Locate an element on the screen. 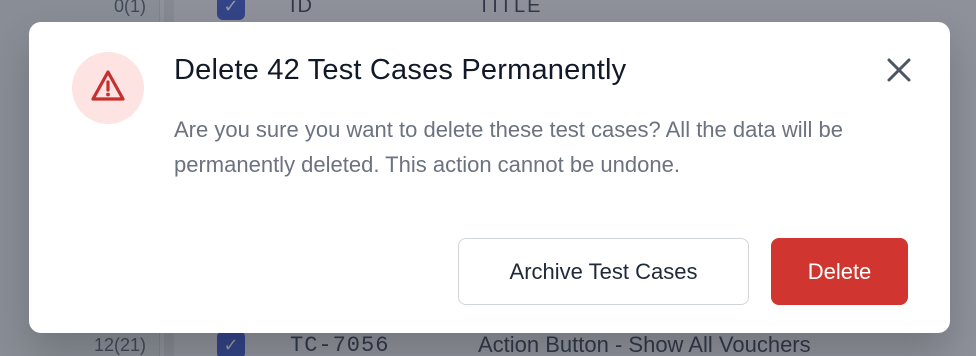 The height and width of the screenshot is (356, 976). close-button is located at coordinates (899, 72).